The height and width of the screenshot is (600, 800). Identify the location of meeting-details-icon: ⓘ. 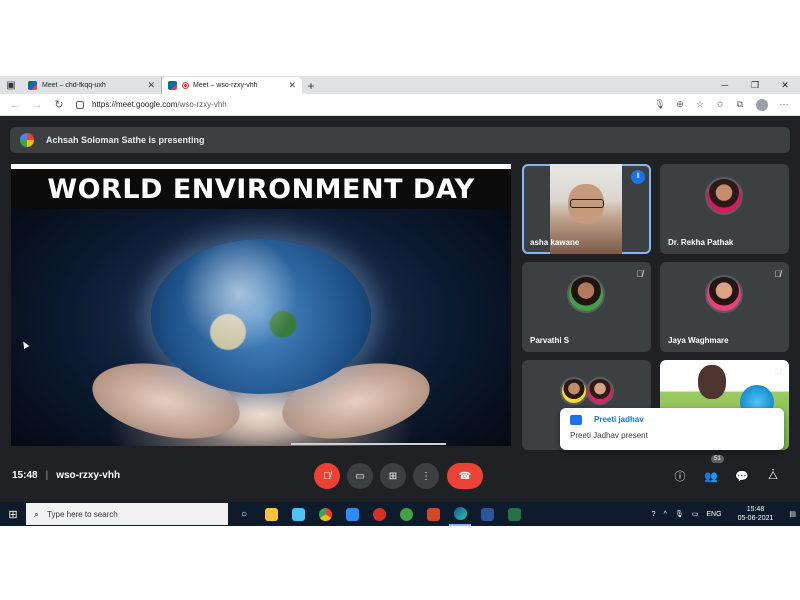
(680, 476).